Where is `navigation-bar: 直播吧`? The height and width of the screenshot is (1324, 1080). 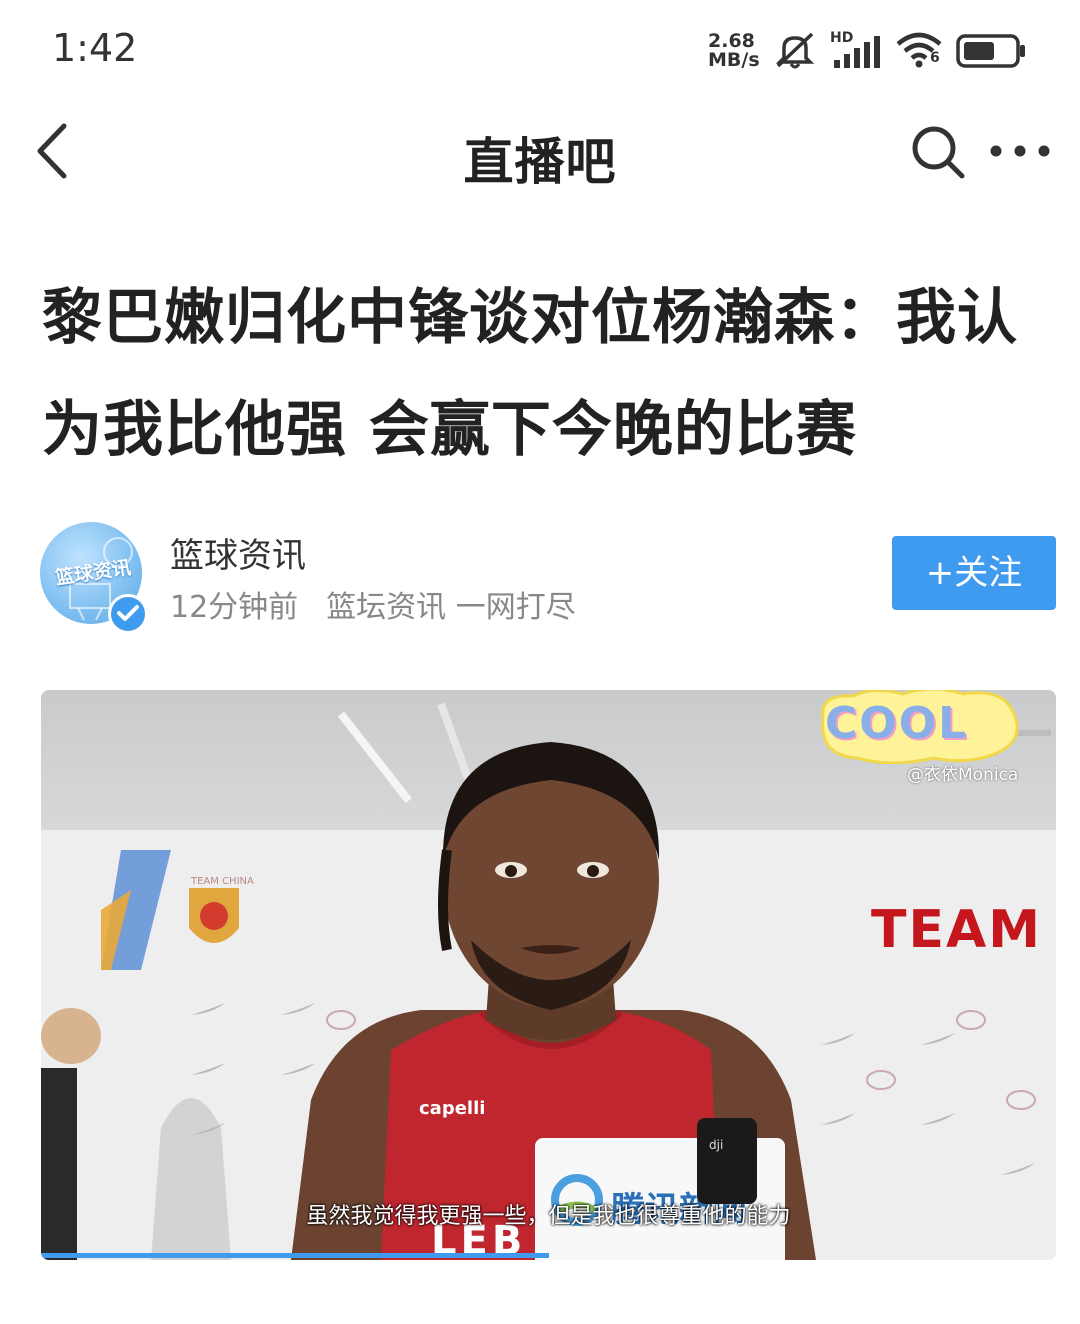
navigation-bar: 直播吧 is located at coordinates (540, 155).